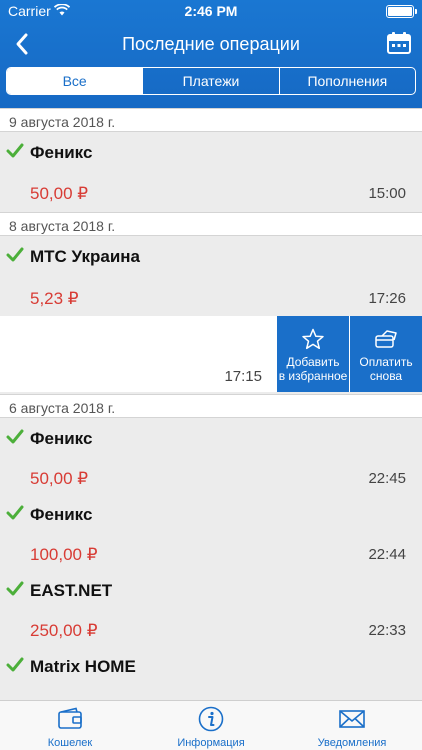 The width and height of the screenshot is (422, 750). I want to click on payment-card-icon, so click(386, 339).